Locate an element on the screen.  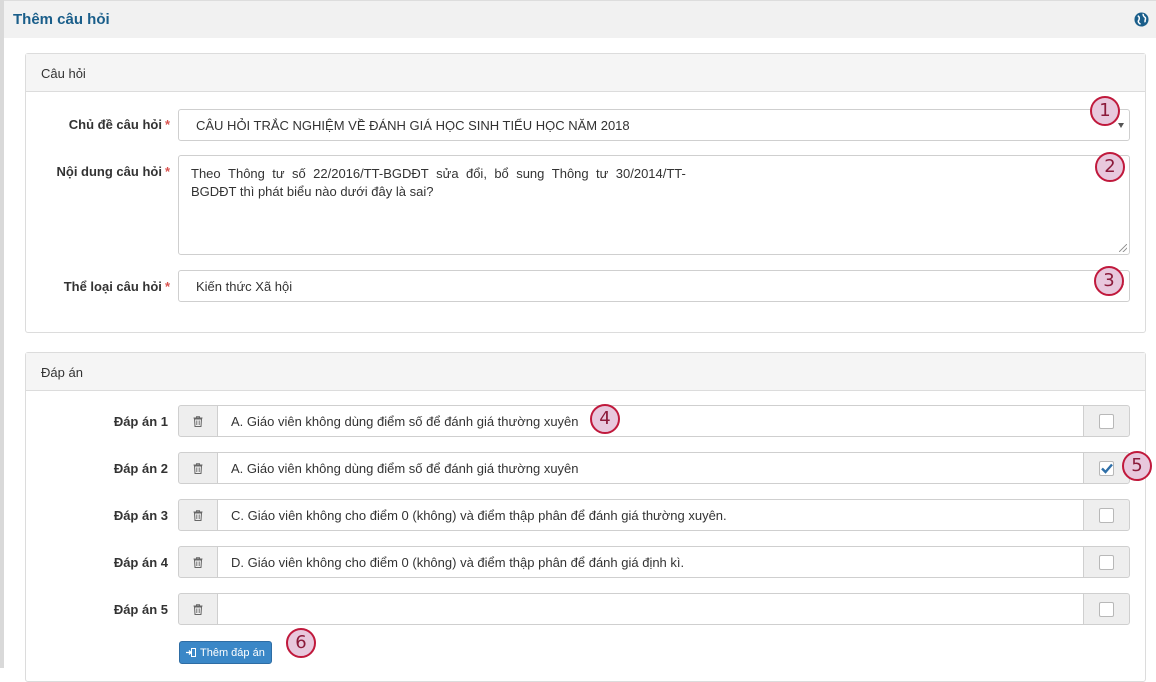
page-header: Thêm câu hỏi is located at coordinates (580, 19).